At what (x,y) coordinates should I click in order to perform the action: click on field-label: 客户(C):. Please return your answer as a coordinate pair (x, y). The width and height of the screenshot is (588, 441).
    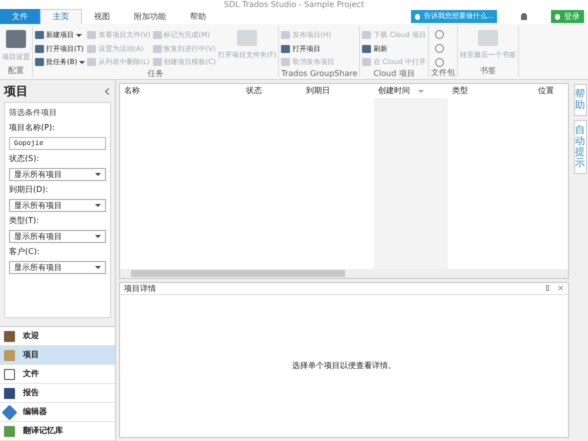
    Looking at the image, I should click on (25, 252).